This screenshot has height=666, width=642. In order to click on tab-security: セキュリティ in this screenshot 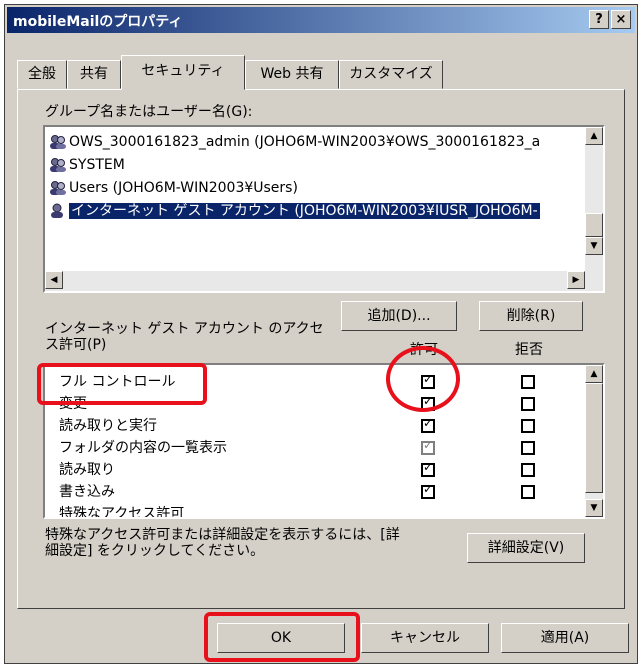, I will do `click(183, 72)`.